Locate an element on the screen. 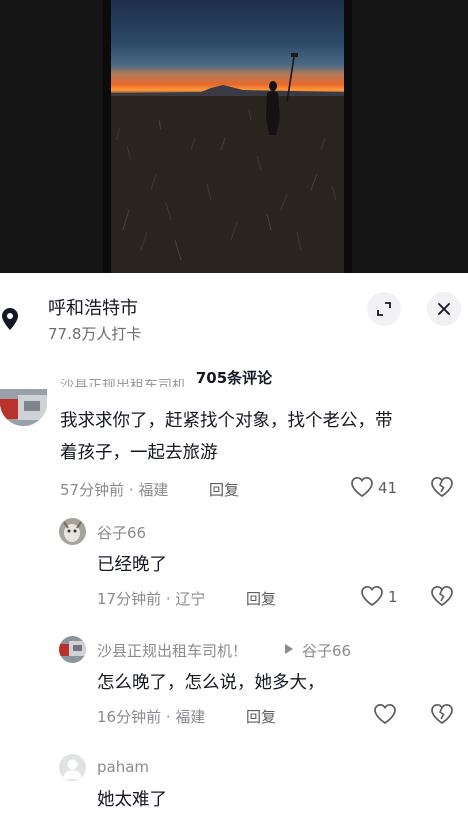  like-count: 41 is located at coordinates (388, 488).